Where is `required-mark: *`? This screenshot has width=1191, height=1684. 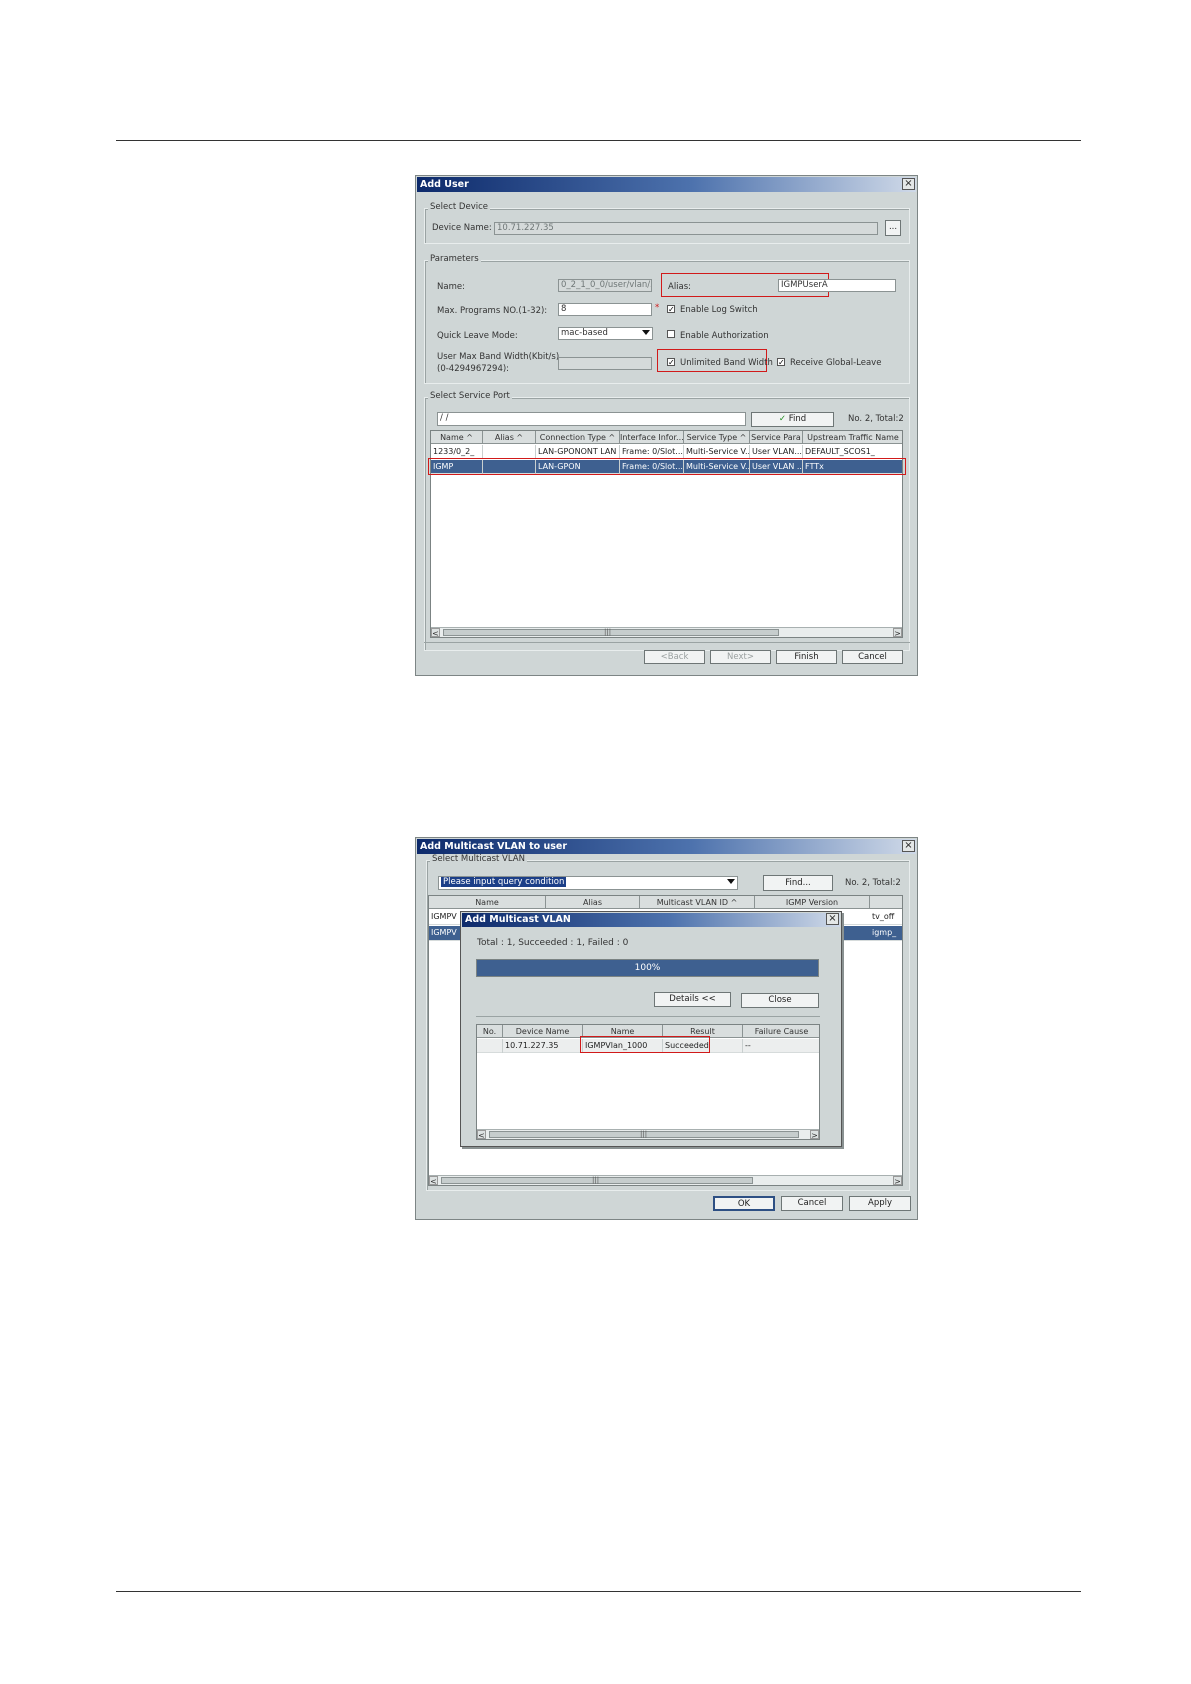 required-mark: * is located at coordinates (657, 308).